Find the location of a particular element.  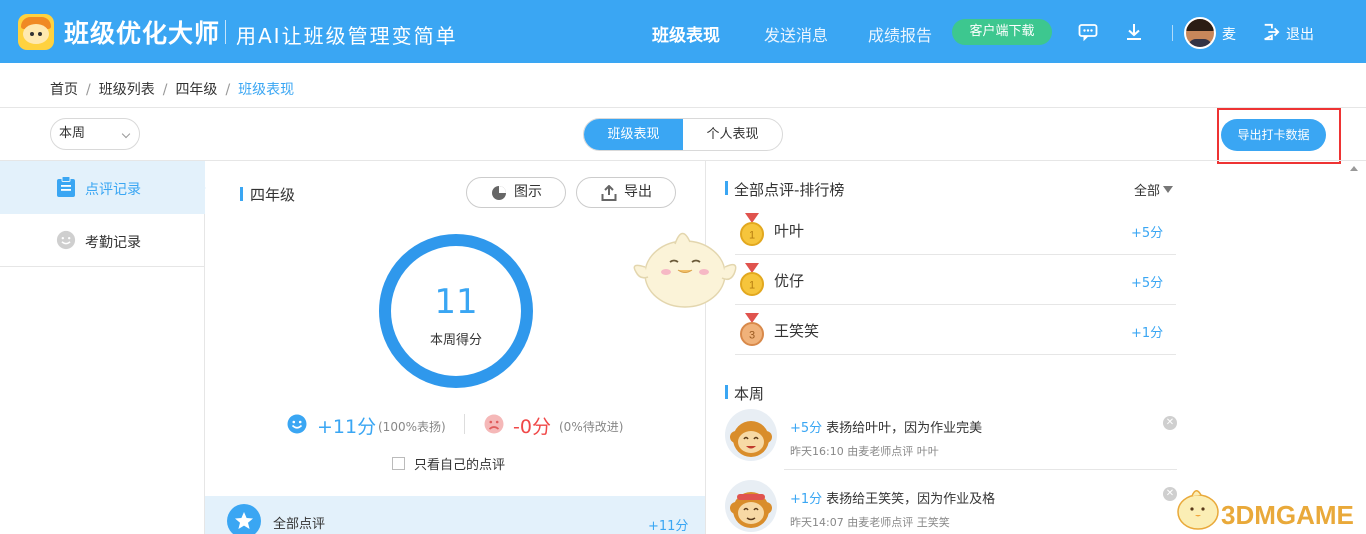

breadcrumb-class-list: 班级列表 is located at coordinates (127, 90).